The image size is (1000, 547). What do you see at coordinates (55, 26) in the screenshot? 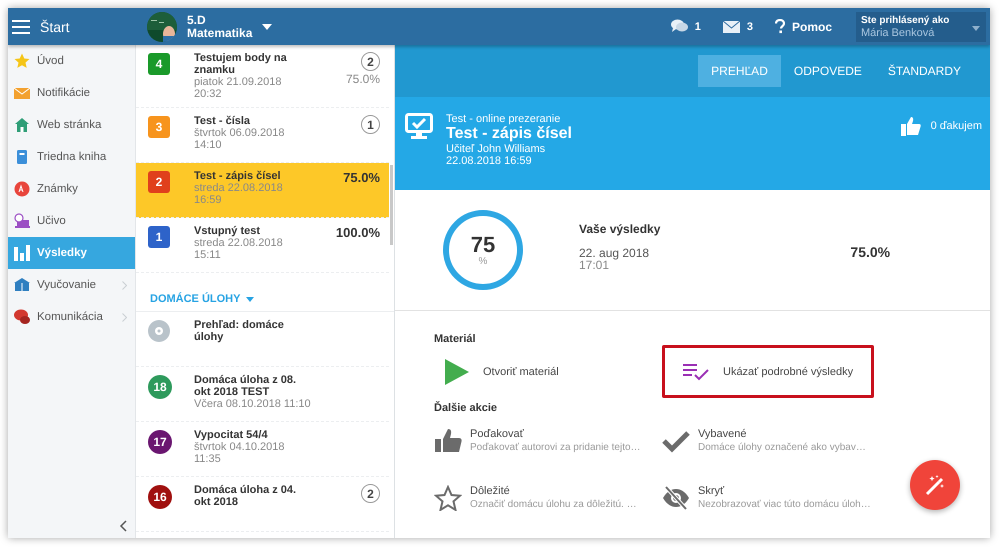
I see `start-label: Štart` at bounding box center [55, 26].